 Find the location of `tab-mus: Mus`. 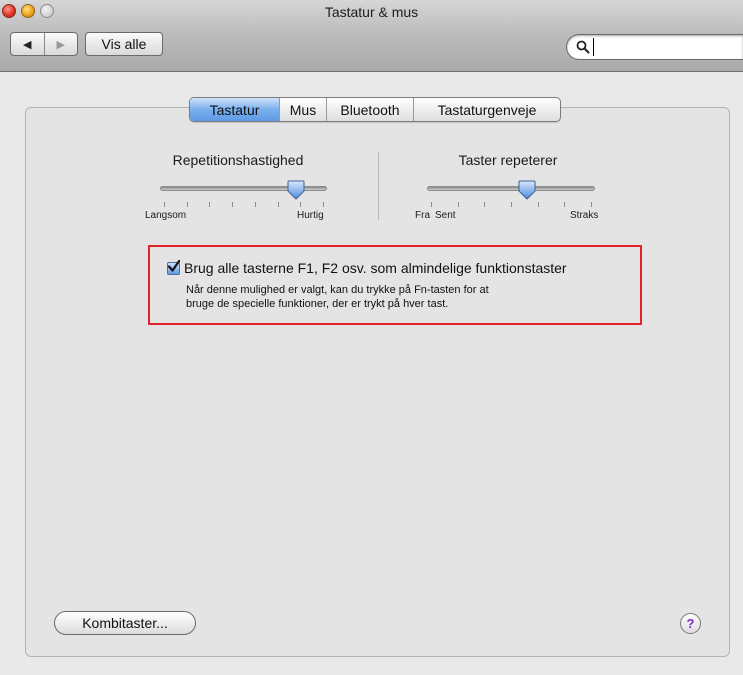

tab-mus: Mus is located at coordinates (302, 109).